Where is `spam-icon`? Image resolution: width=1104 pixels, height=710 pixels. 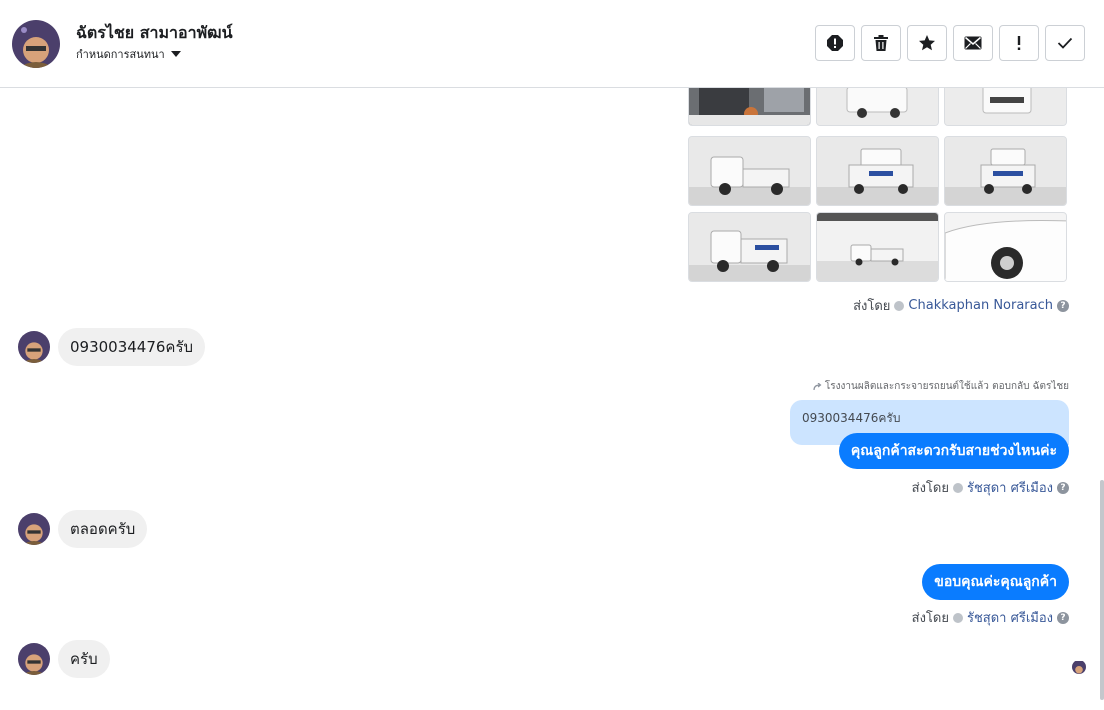
spam-icon is located at coordinates (835, 43).